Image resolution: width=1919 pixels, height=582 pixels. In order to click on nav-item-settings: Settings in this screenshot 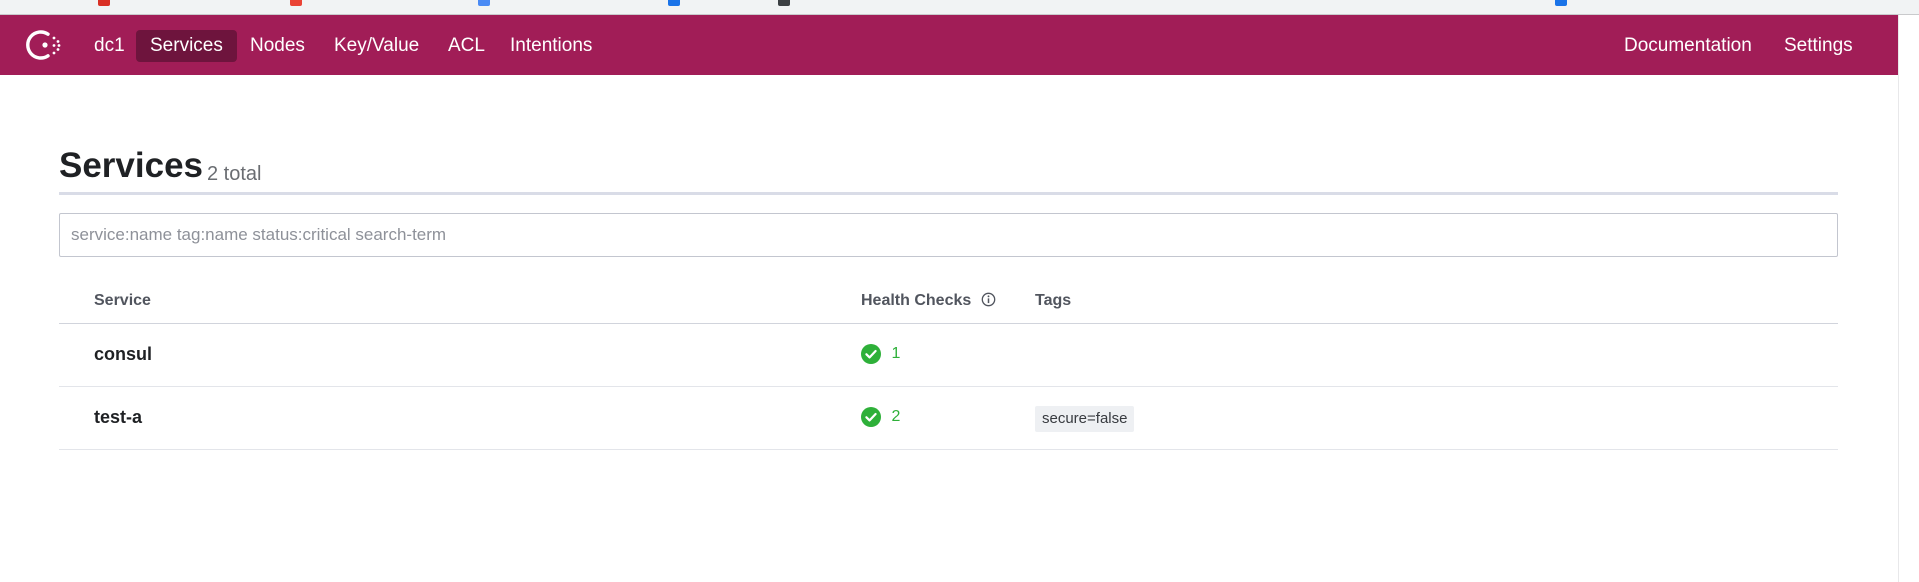, I will do `click(1818, 46)`.